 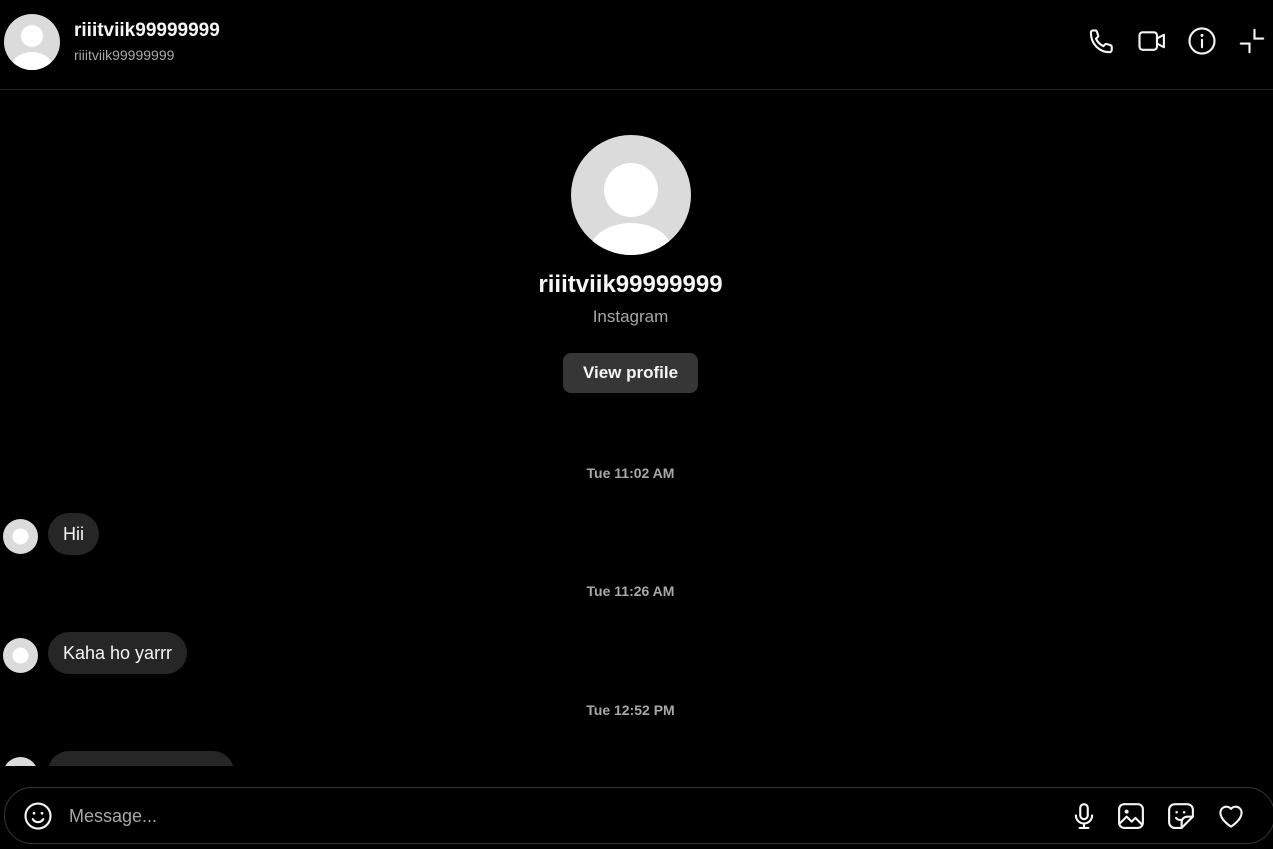 I want to click on info-icon, so click(x=1202, y=41).